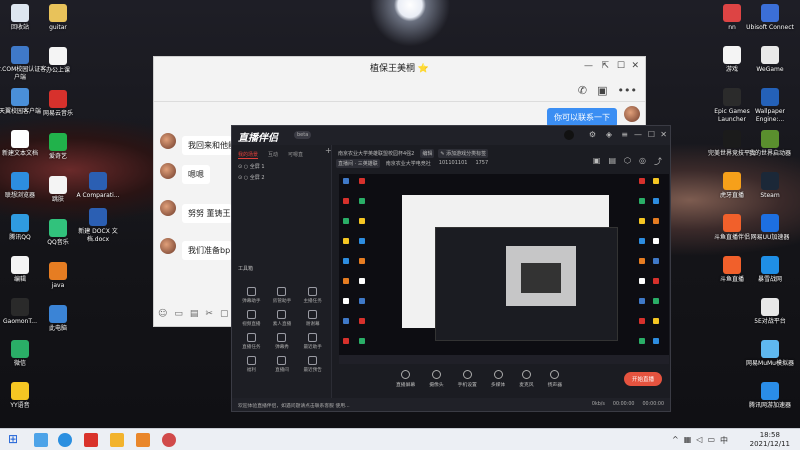 The height and width of the screenshot is (450, 800). I want to click on desktop-shortcut: 腾讯网游加速器, so click(770, 396).